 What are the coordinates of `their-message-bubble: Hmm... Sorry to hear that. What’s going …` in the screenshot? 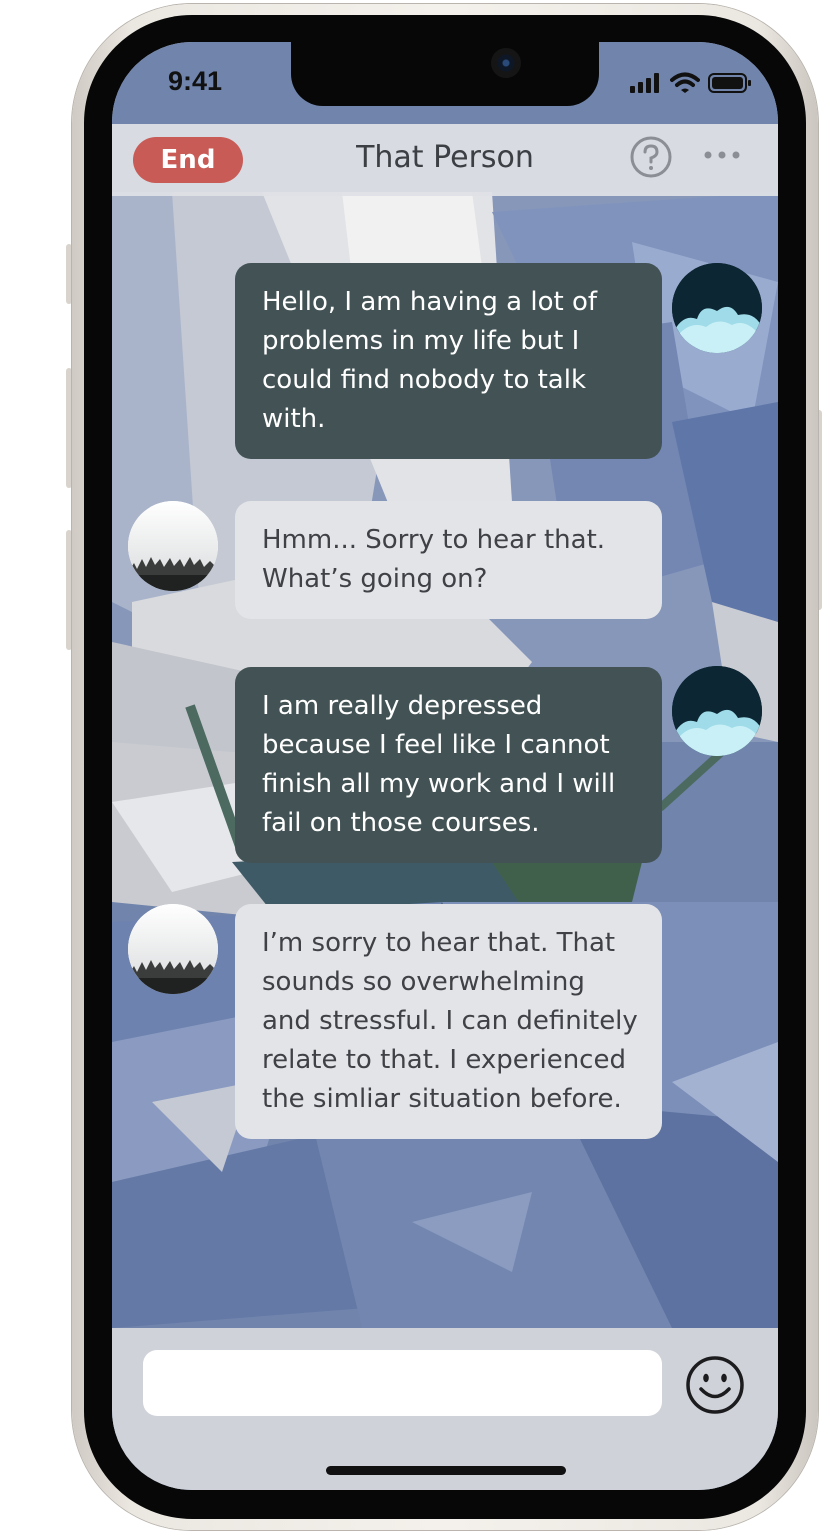 It's located at (448, 560).